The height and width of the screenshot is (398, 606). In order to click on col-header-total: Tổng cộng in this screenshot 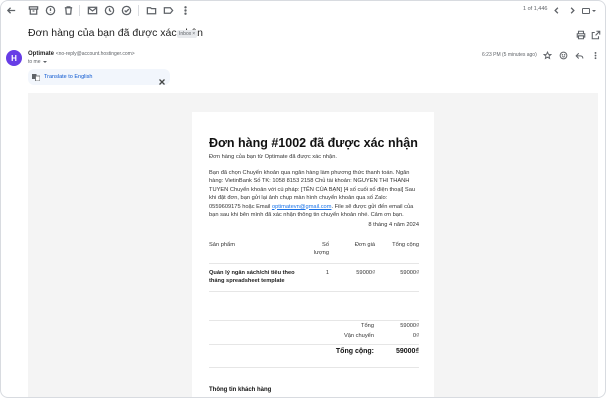, I will do `click(397, 252)`.